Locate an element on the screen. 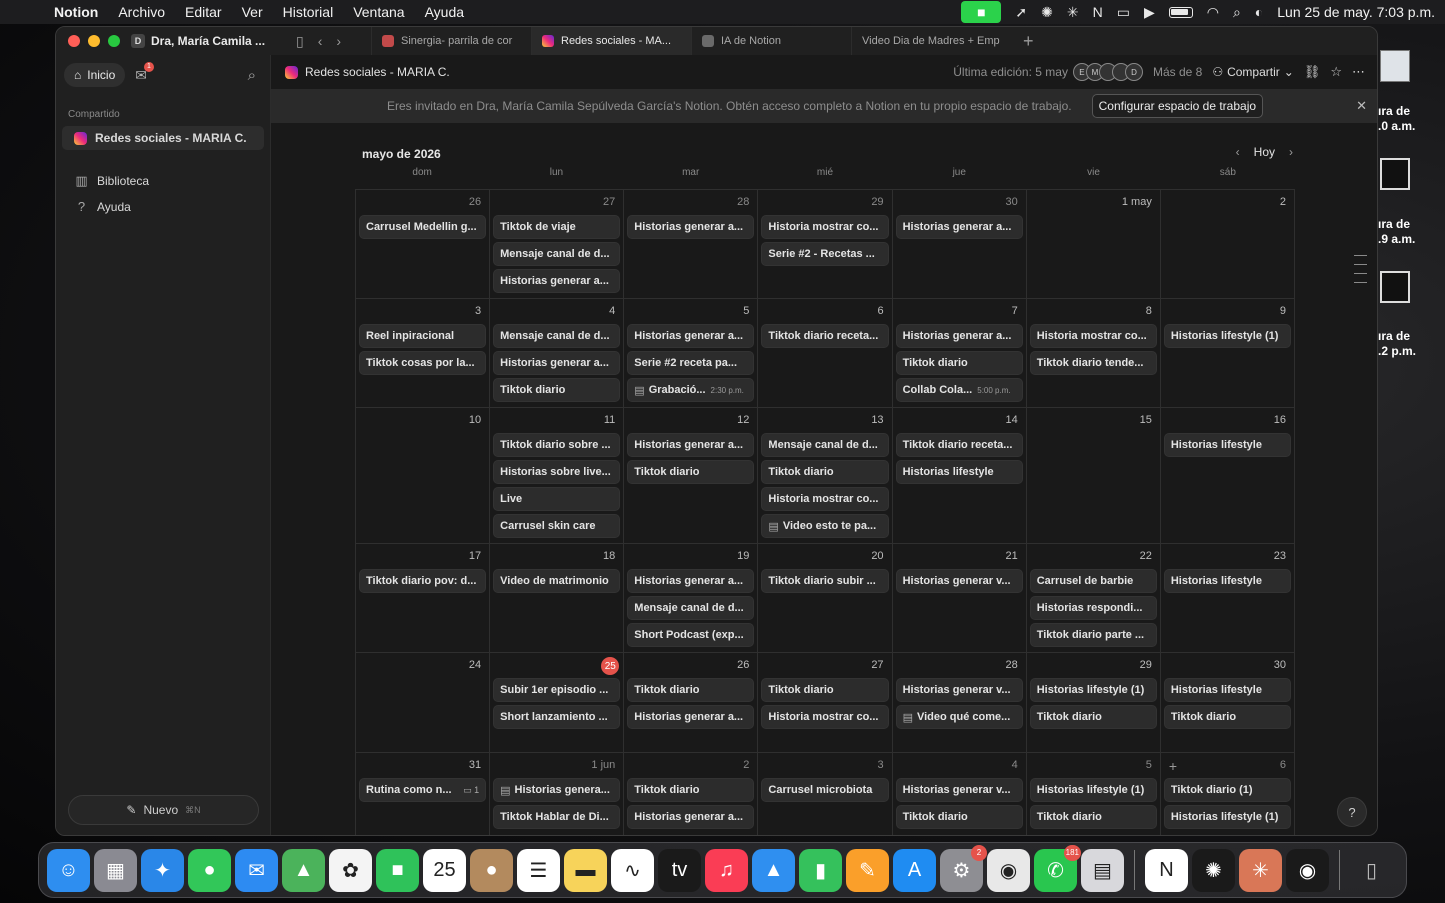 The height and width of the screenshot is (903, 1445). help-button: ? is located at coordinates (1352, 812).